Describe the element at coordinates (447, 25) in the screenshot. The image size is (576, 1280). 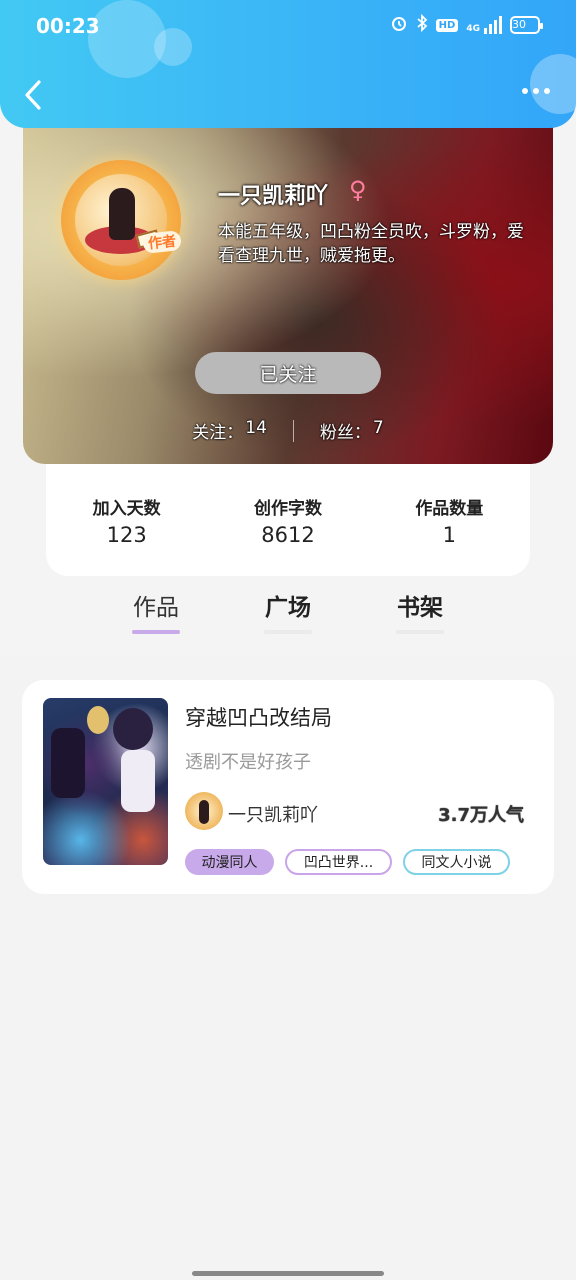
I see `hd-icon: HD` at that location.